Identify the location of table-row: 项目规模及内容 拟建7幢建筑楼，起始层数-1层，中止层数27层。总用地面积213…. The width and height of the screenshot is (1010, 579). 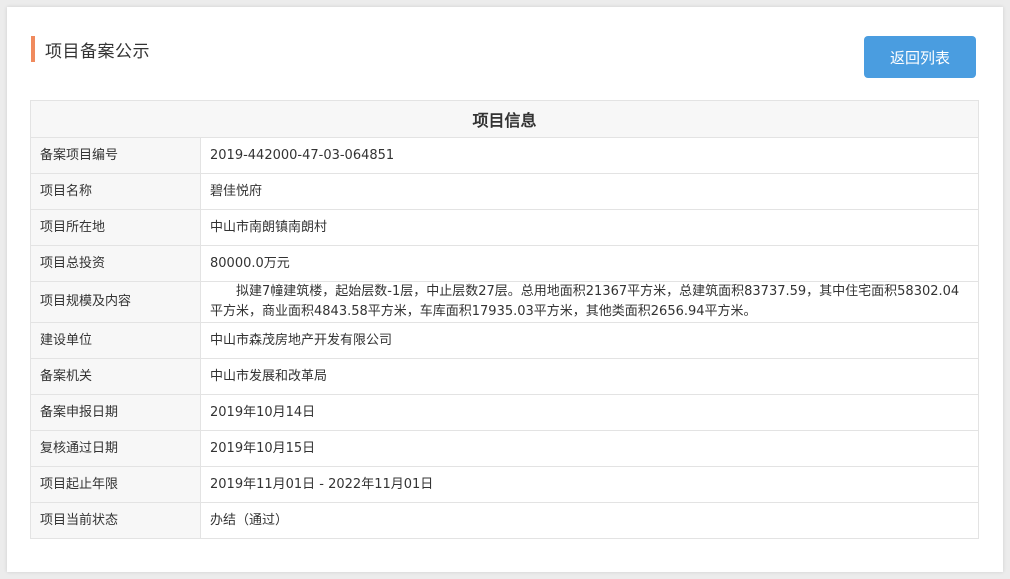
(504, 302).